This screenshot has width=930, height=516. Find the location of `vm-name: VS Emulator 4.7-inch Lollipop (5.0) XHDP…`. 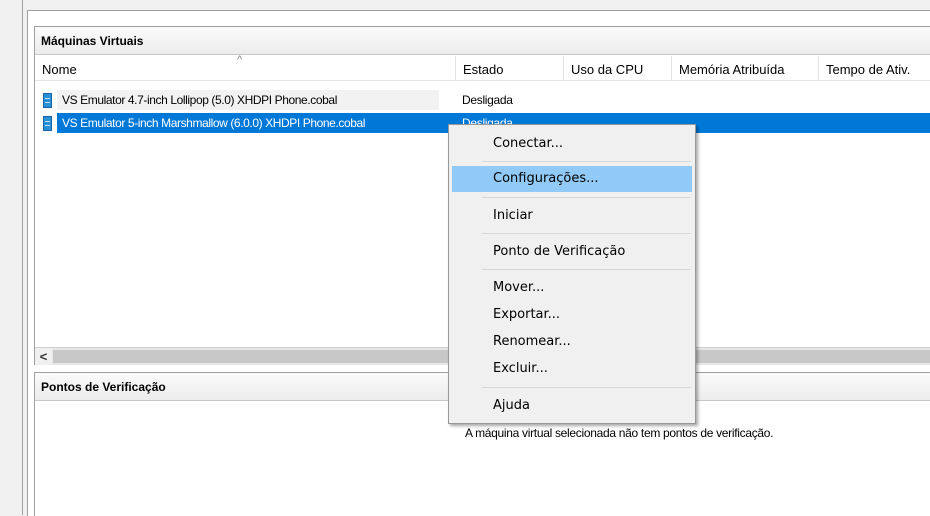

vm-name: VS Emulator 4.7-inch Lollipop (5.0) XHDP… is located at coordinates (248, 100).